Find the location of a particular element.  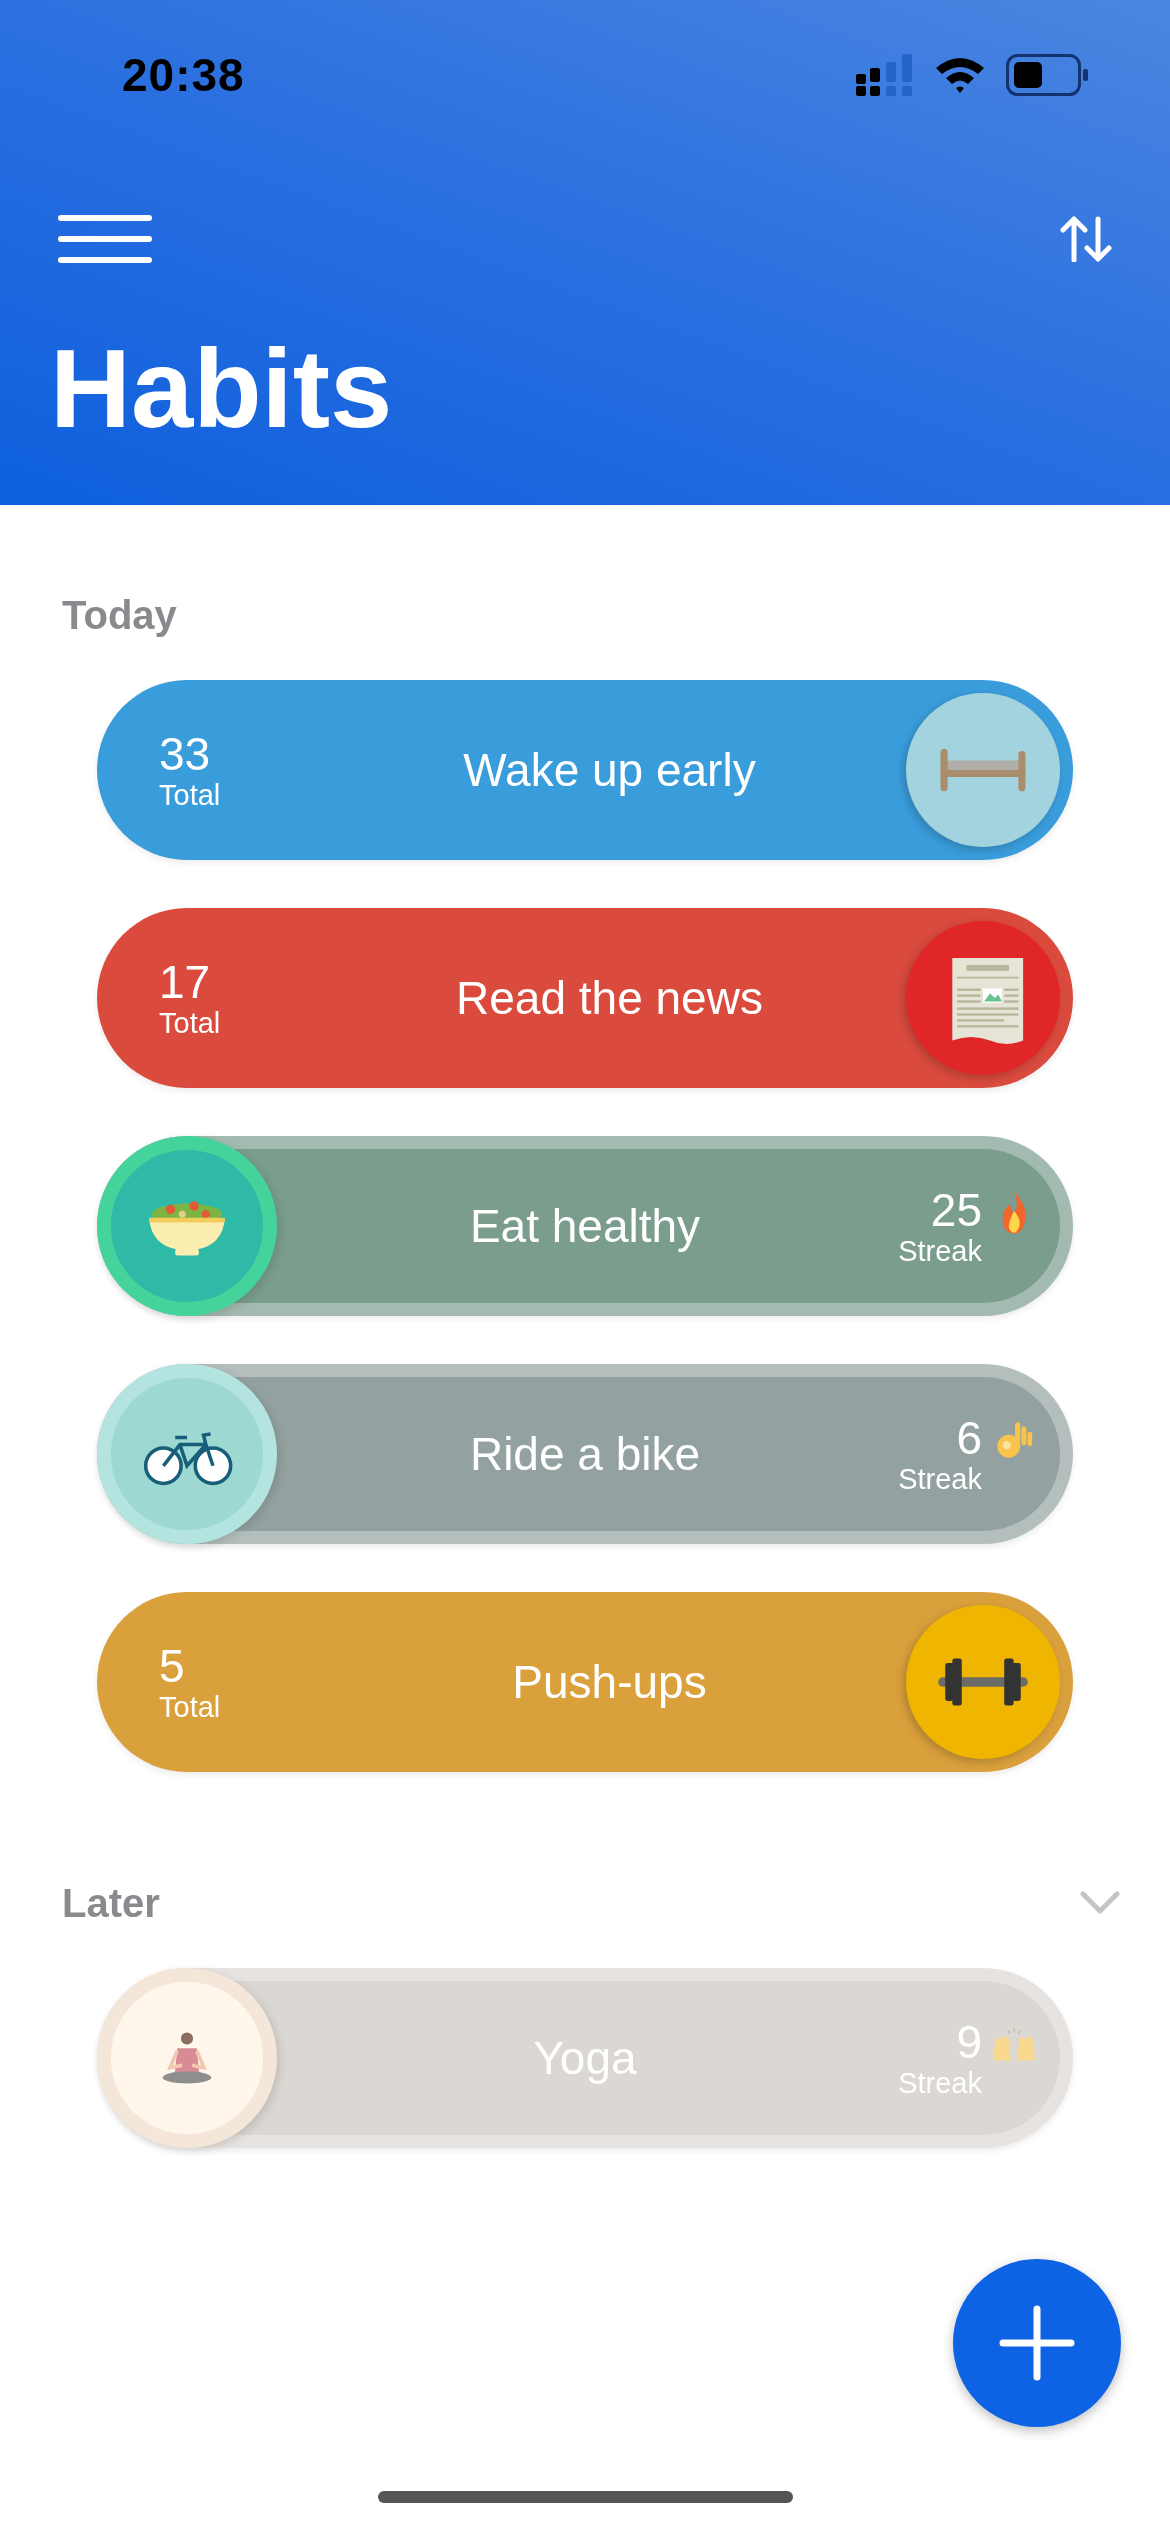

habit-title: Push-ups is located at coordinates (609, 1682).